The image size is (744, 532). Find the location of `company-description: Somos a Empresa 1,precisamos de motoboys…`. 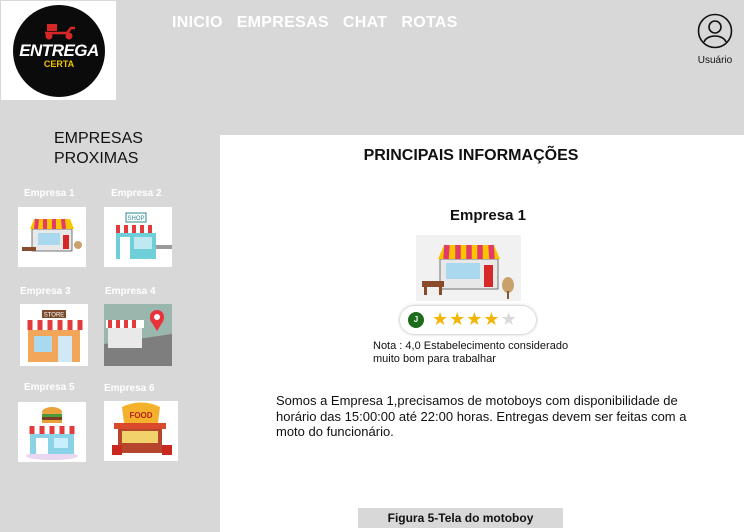

company-description: Somos a Empresa 1,precisamos de motoboys… is located at coordinates (481, 416).